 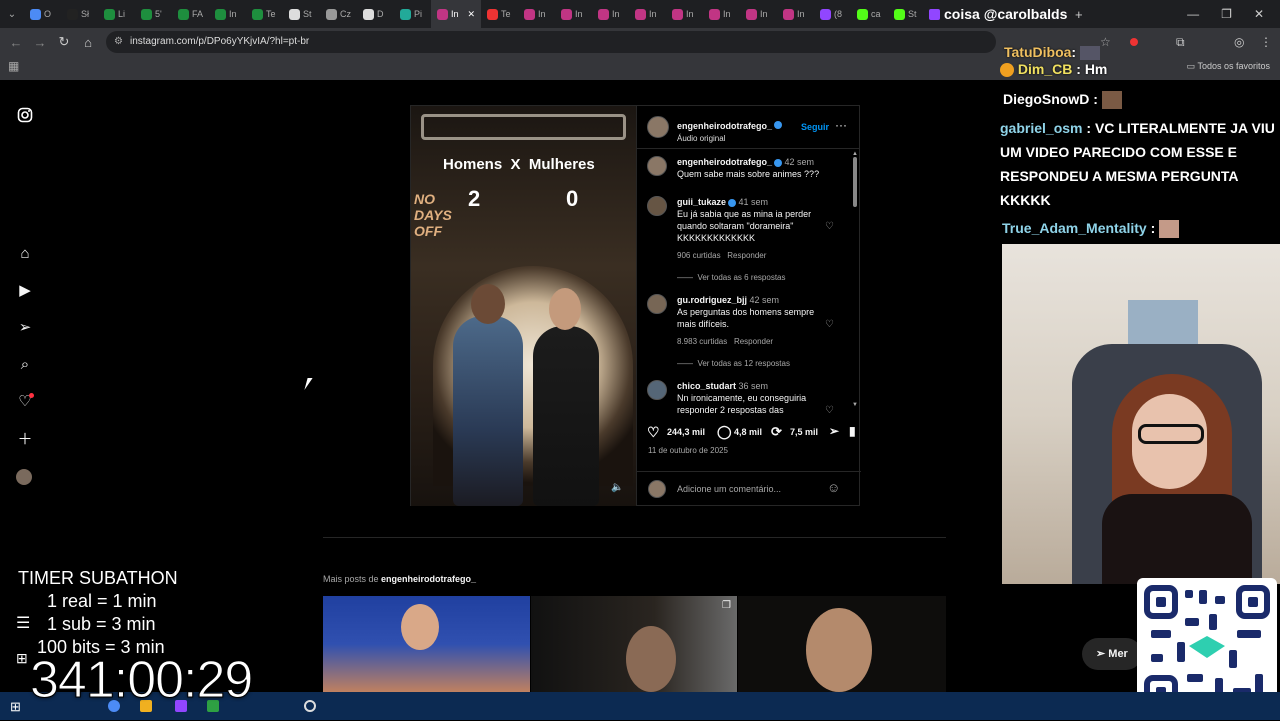 What do you see at coordinates (686, 432) in the screenshot?
I see `like-count: 244,3 mil` at bounding box center [686, 432].